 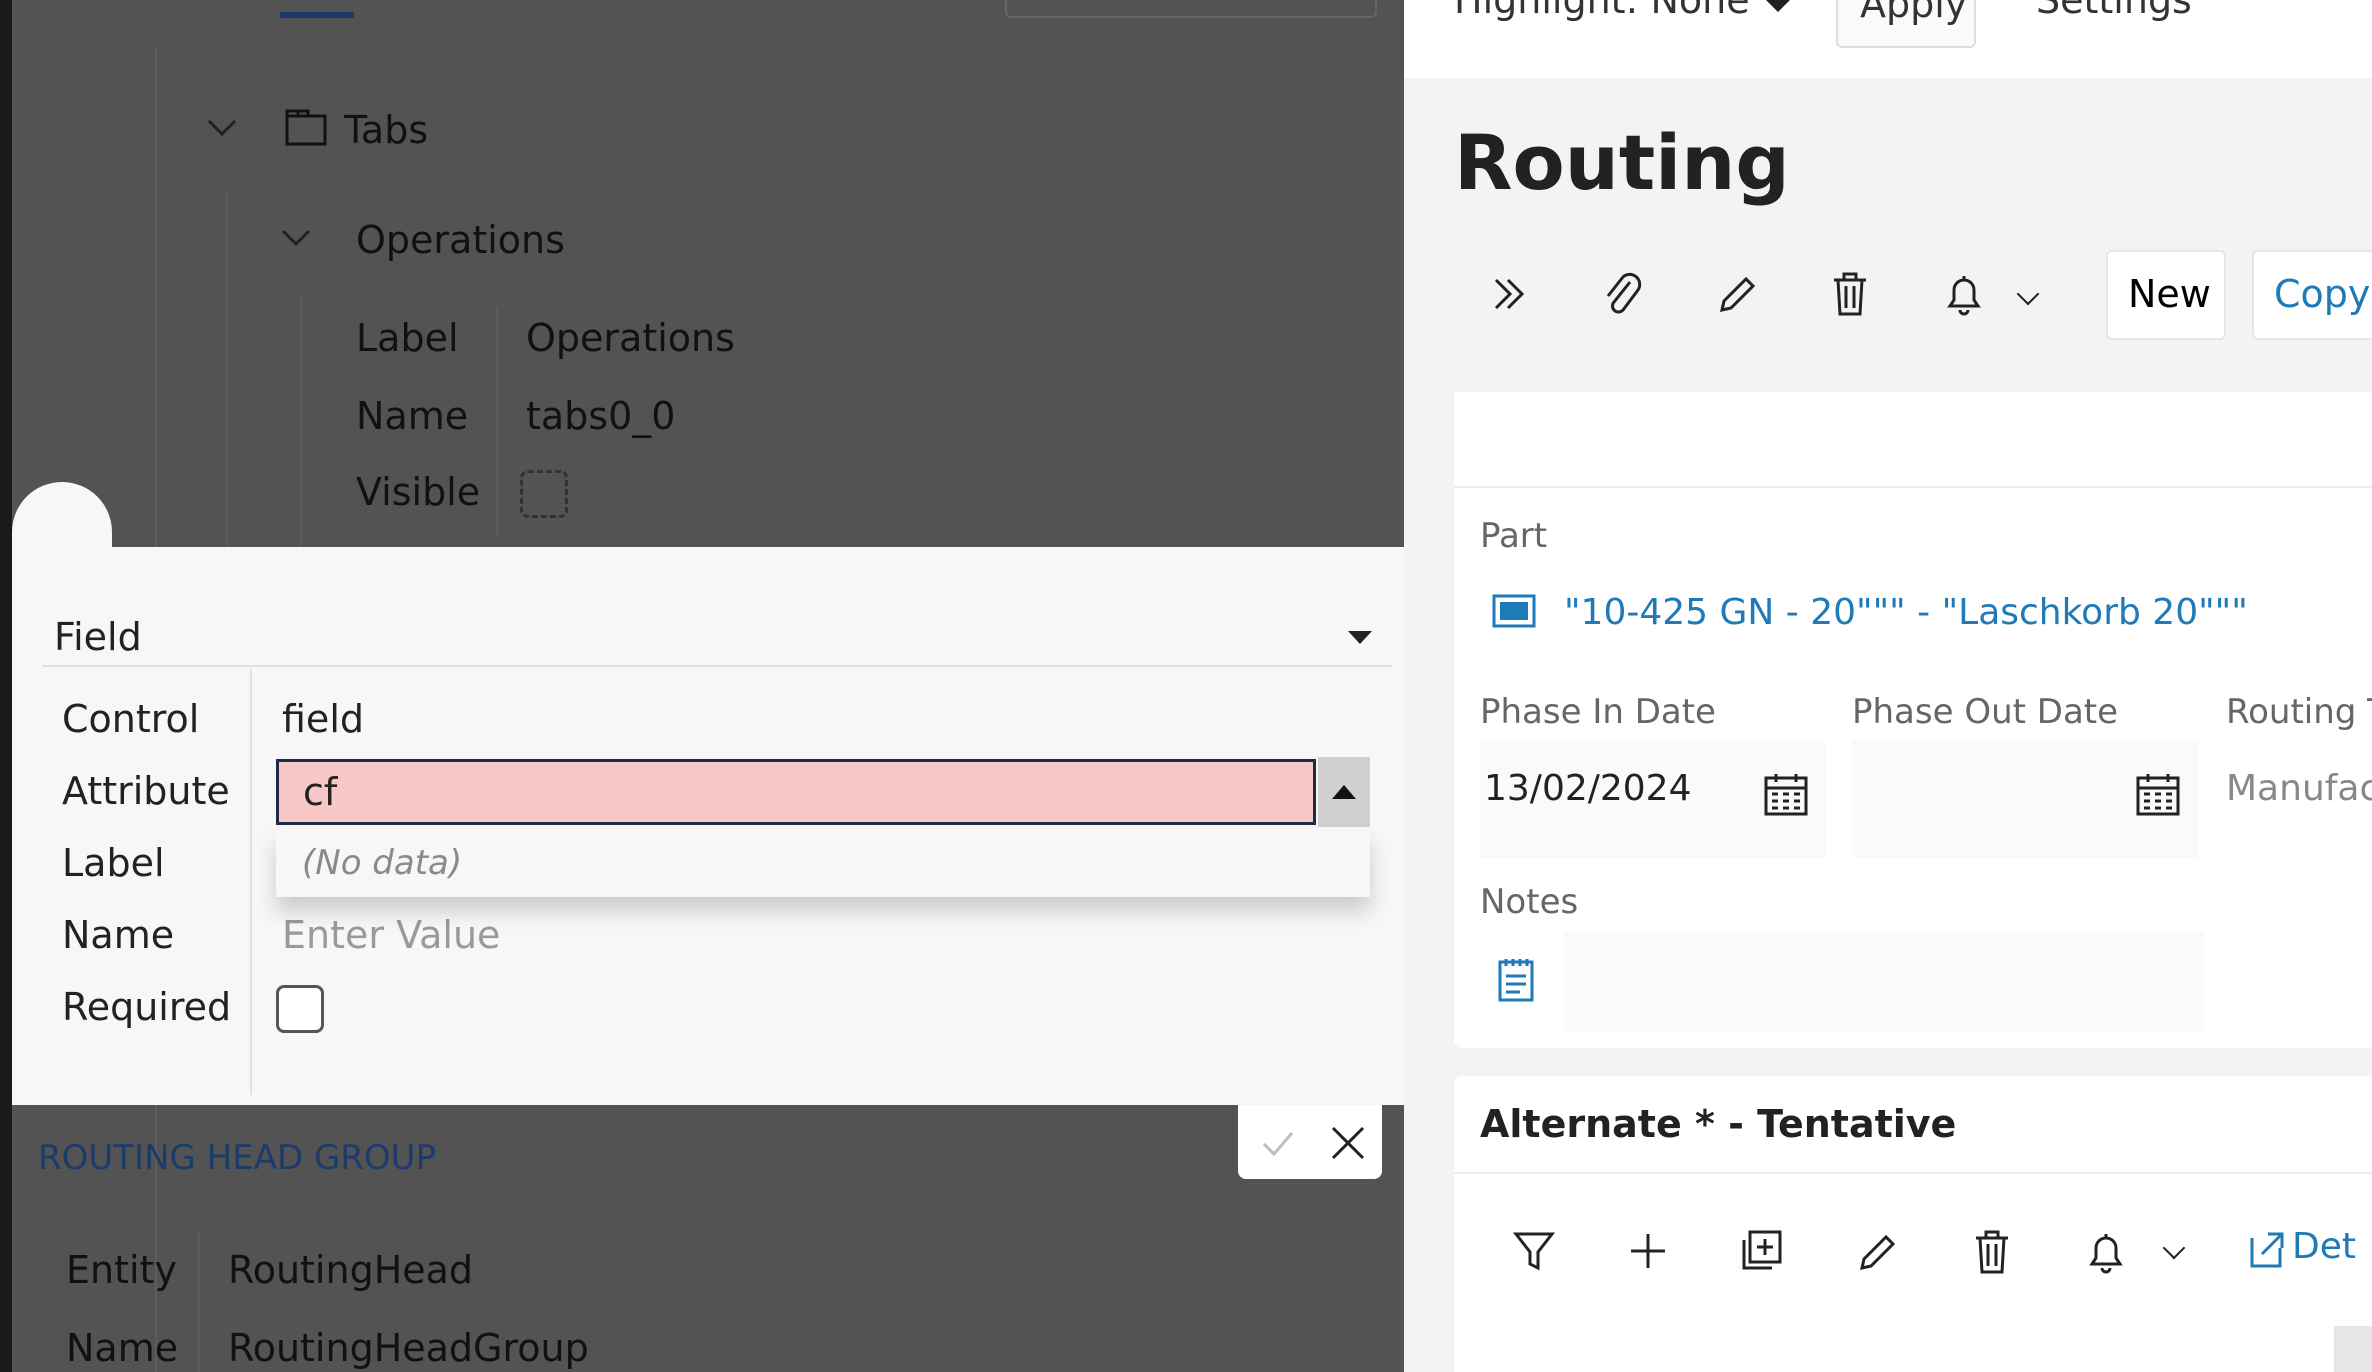 What do you see at coordinates (2266, 1250) in the screenshot?
I see `external-link-icon` at bounding box center [2266, 1250].